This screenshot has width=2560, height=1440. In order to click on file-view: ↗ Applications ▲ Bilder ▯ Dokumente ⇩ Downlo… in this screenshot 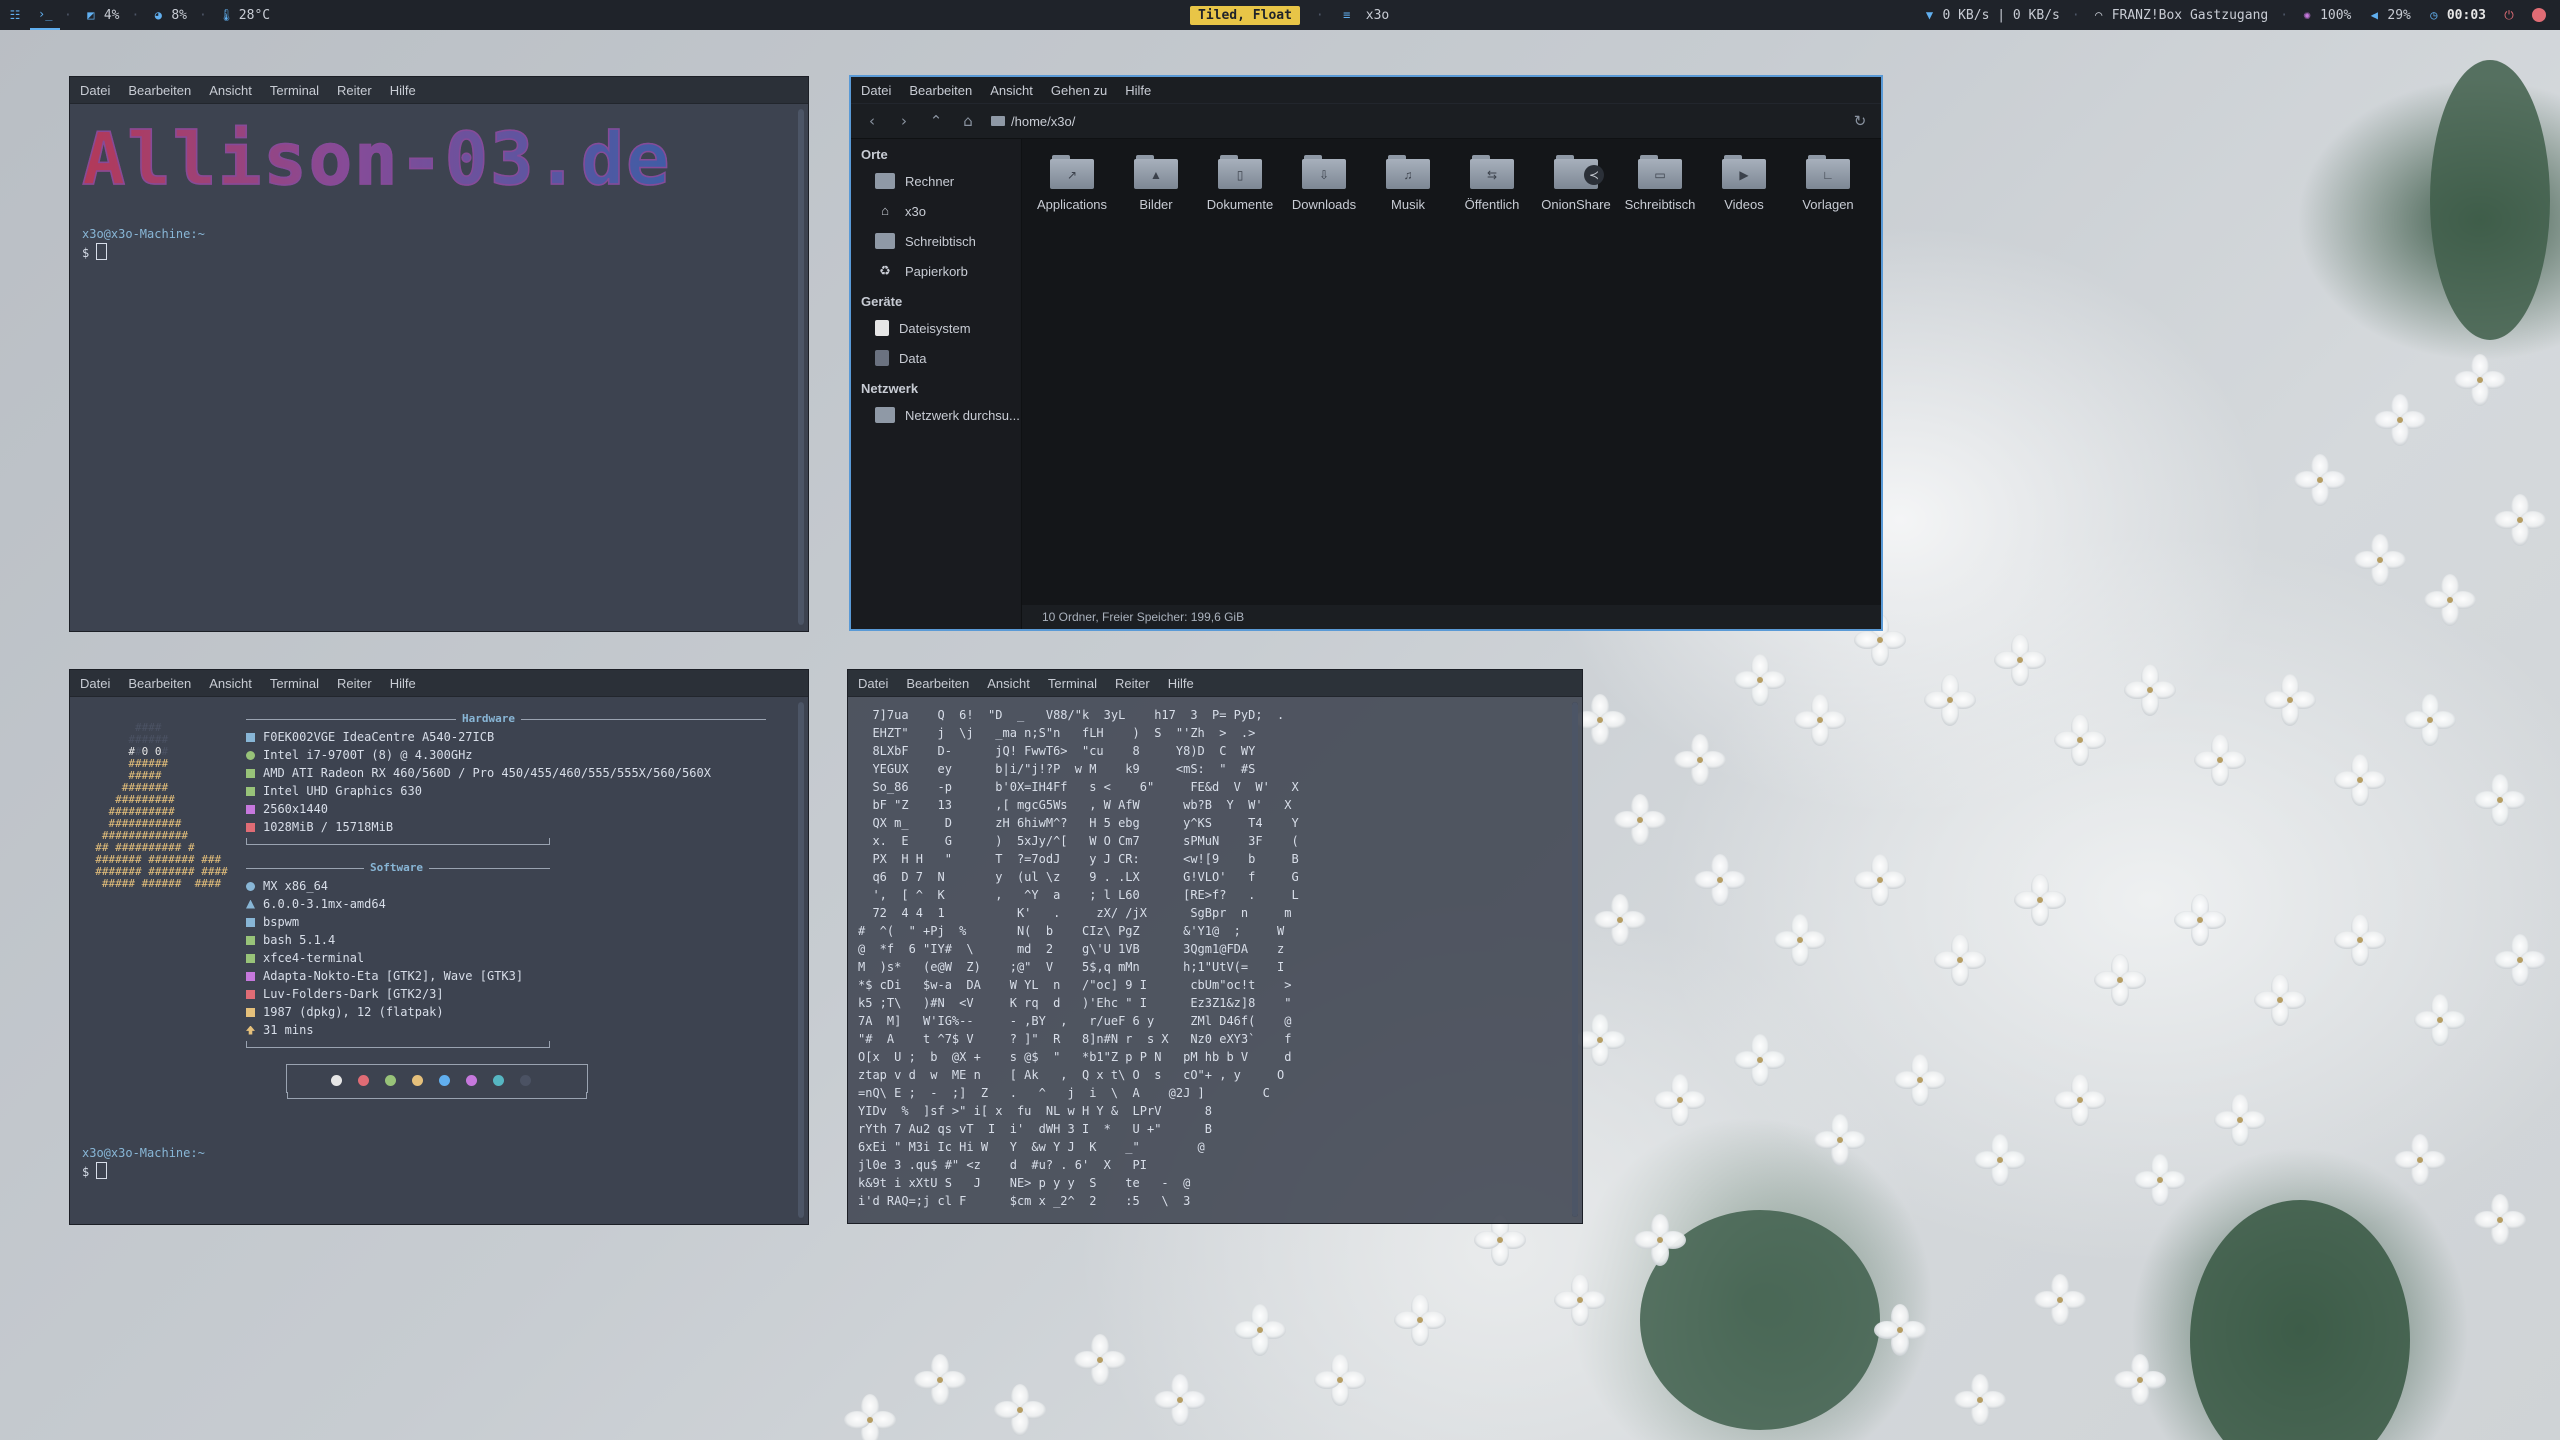, I will do `click(1451, 372)`.